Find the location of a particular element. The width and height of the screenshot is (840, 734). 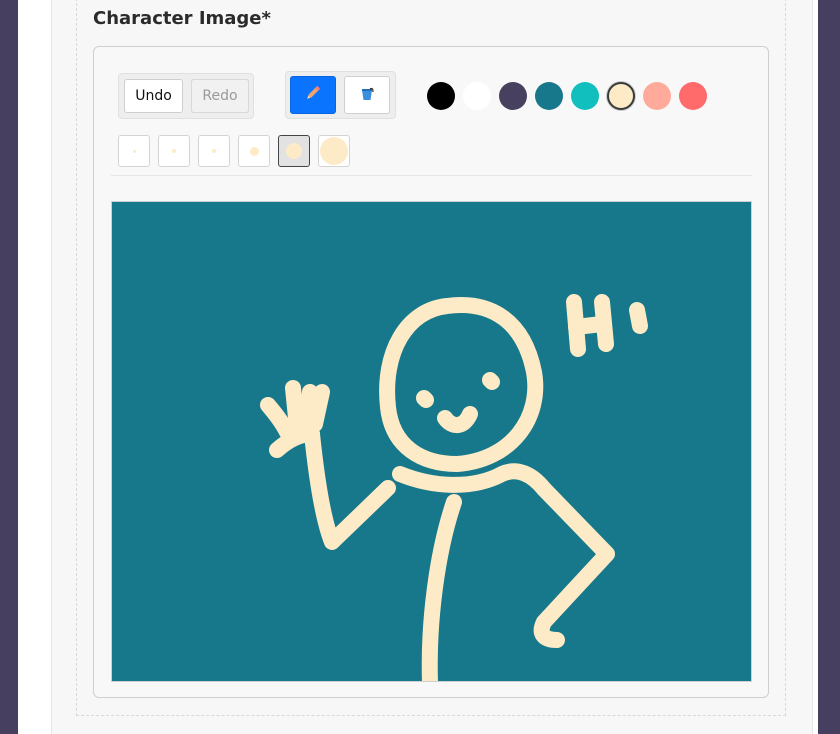

fill-tool-button is located at coordinates (367, 95).